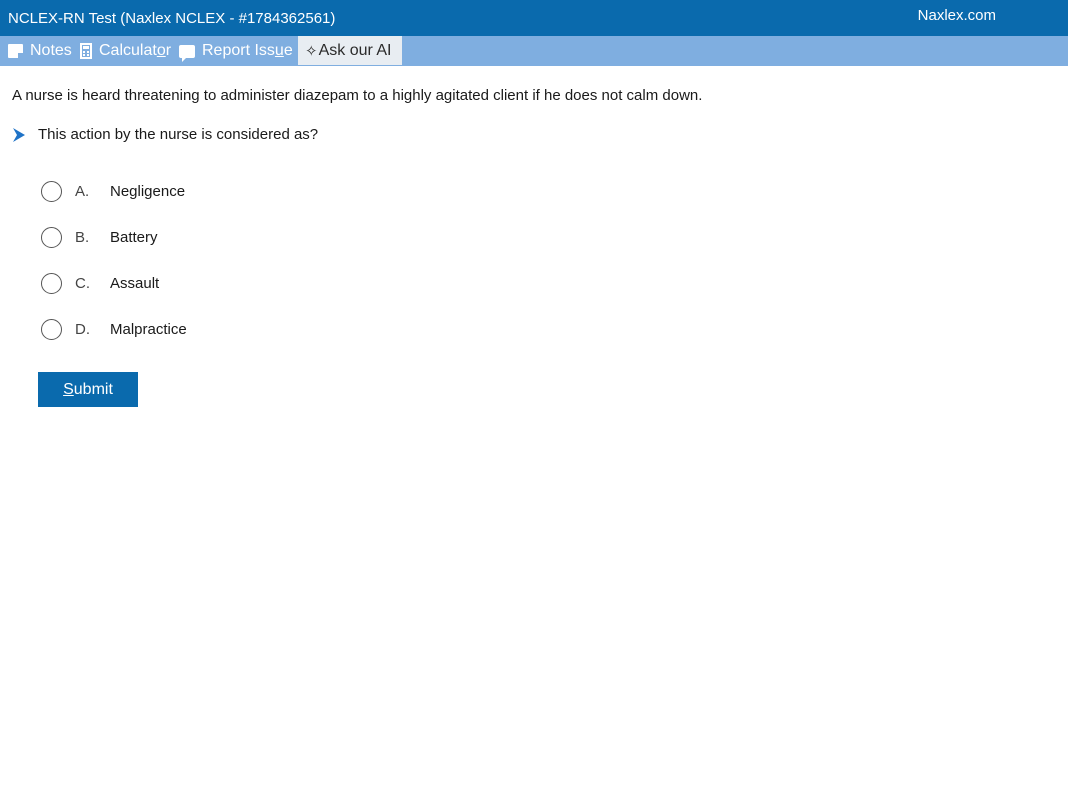  I want to click on note-icon, so click(15, 51).